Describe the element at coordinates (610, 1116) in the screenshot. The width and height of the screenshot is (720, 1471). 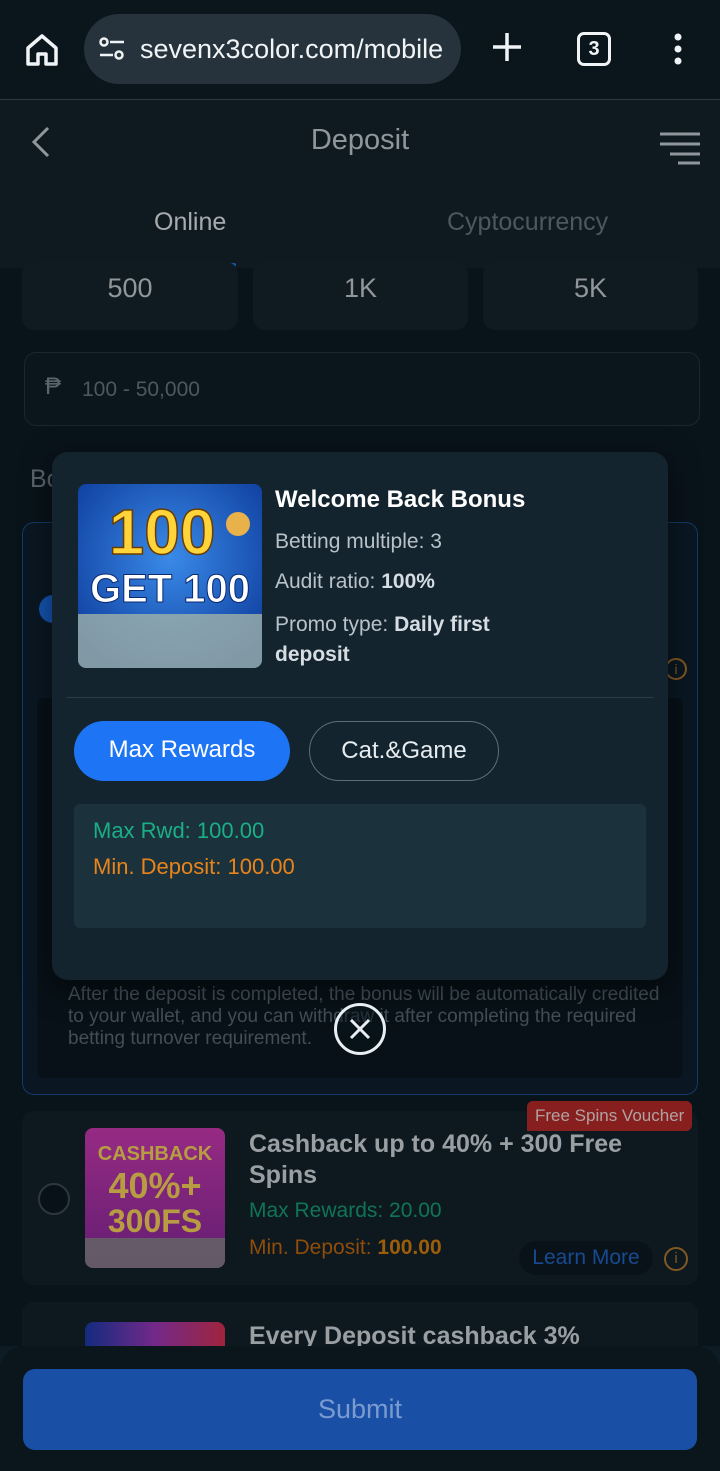
I see `free-spins-badge: Free Spins Voucher` at that location.